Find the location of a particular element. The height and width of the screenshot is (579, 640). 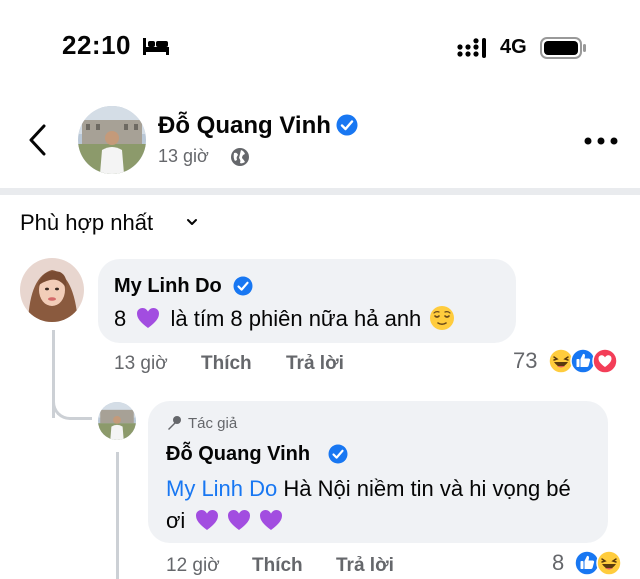

thread-connector is located at coordinates (72, 404).